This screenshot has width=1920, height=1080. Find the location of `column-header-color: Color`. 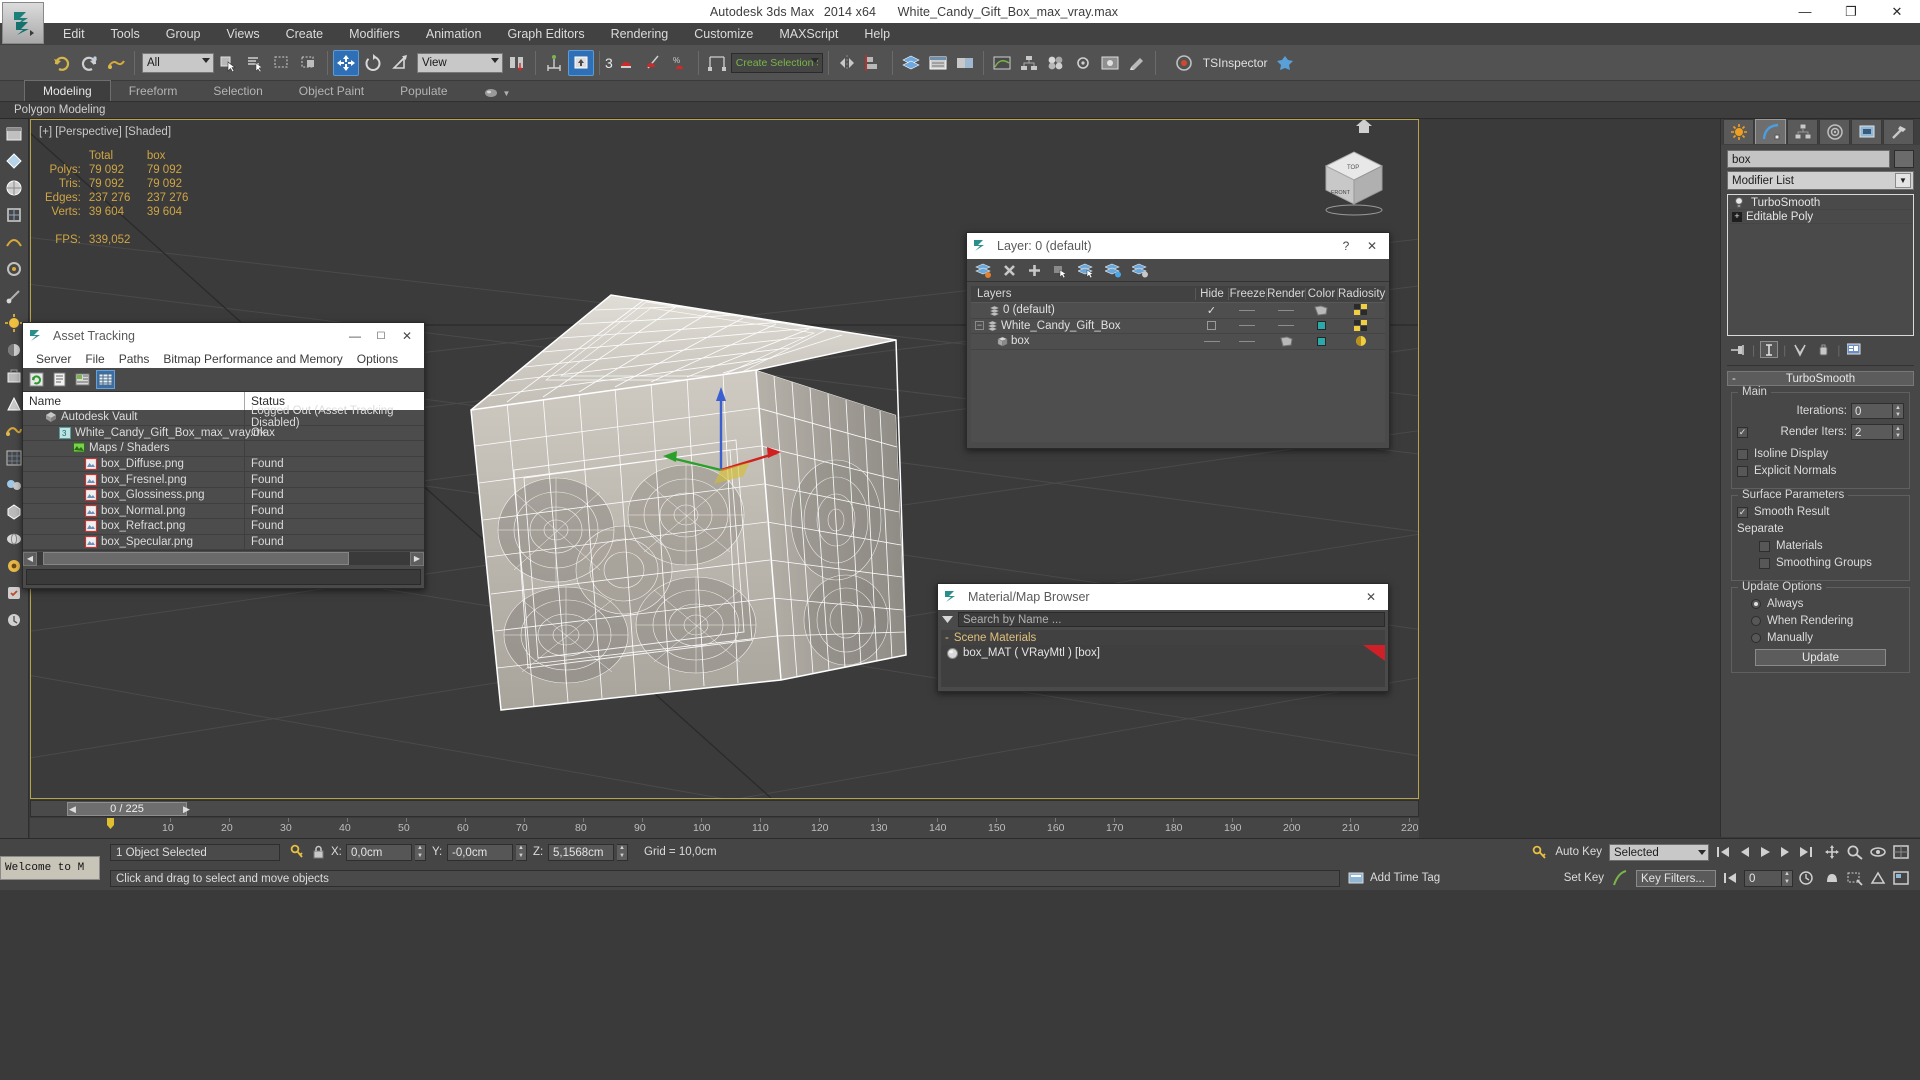

column-header-color: Color is located at coordinates (1321, 294).